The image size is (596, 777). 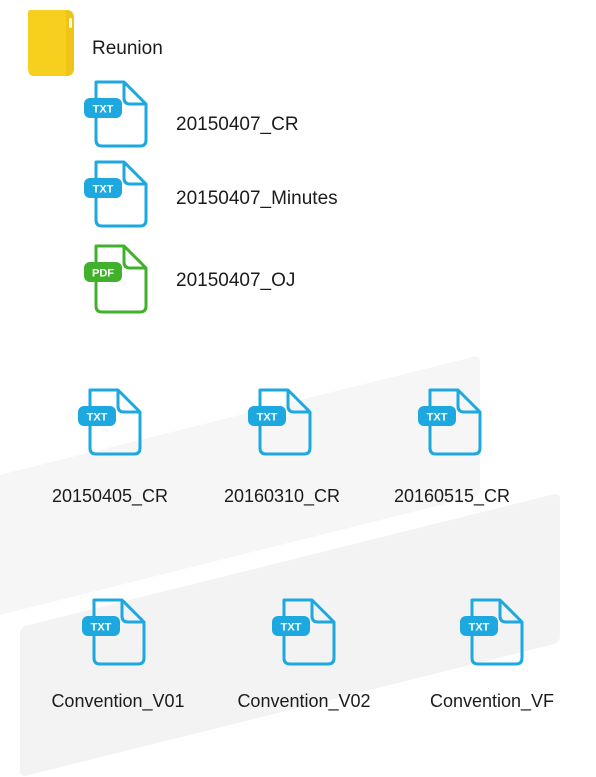 I want to click on file-name: 20160515_CR, so click(x=452, y=496).